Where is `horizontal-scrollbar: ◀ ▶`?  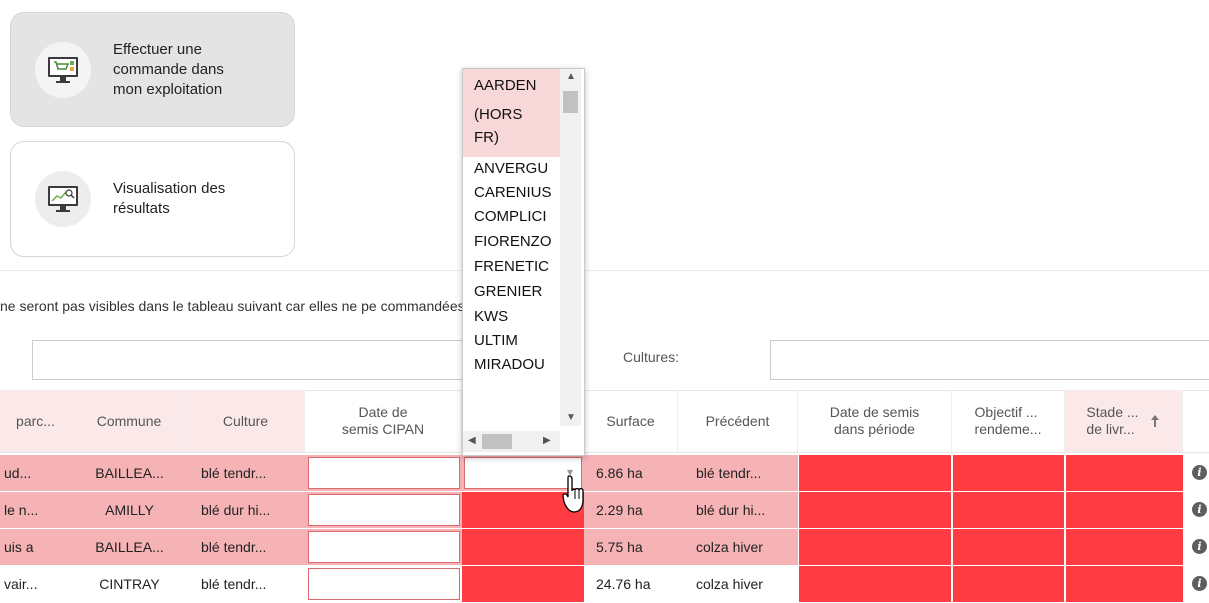 horizontal-scrollbar: ◀ ▶ is located at coordinates (511, 441).